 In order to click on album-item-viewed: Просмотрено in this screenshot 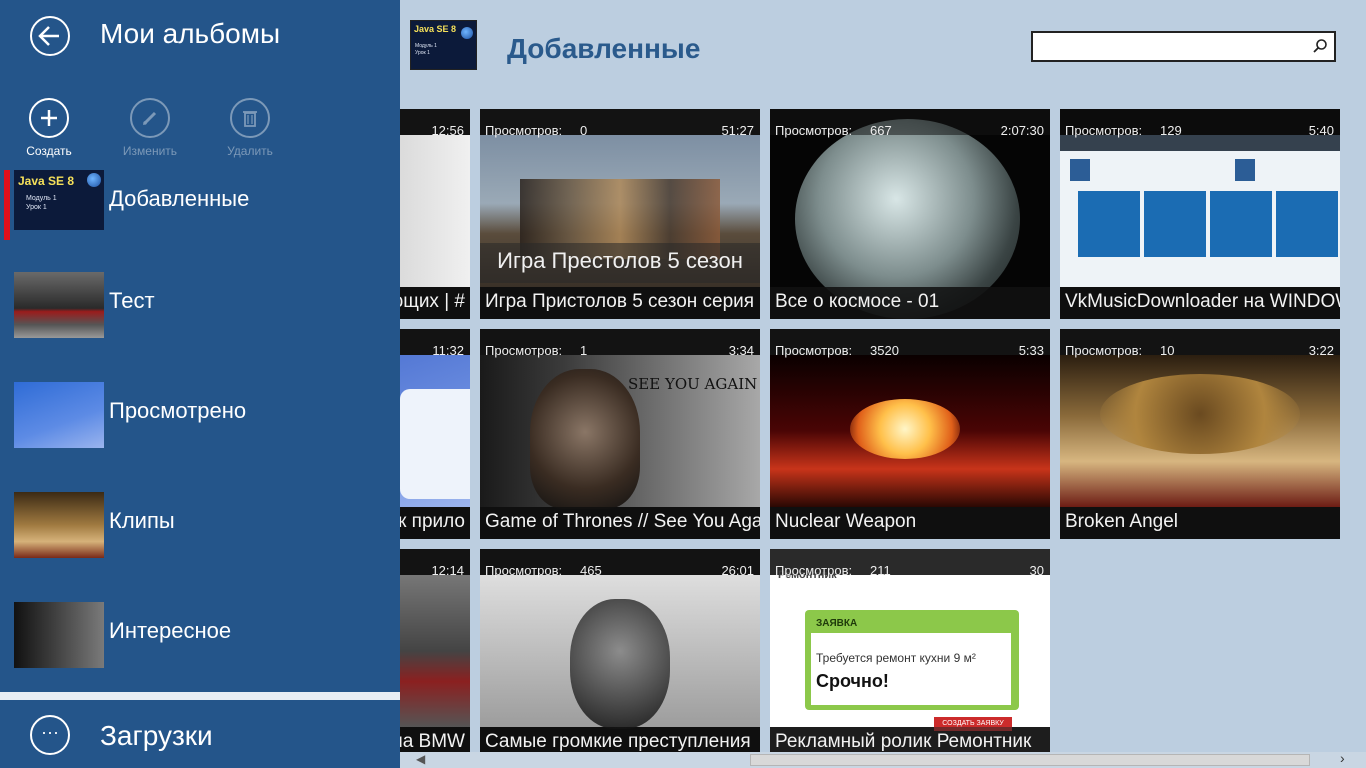, I will do `click(200, 417)`.